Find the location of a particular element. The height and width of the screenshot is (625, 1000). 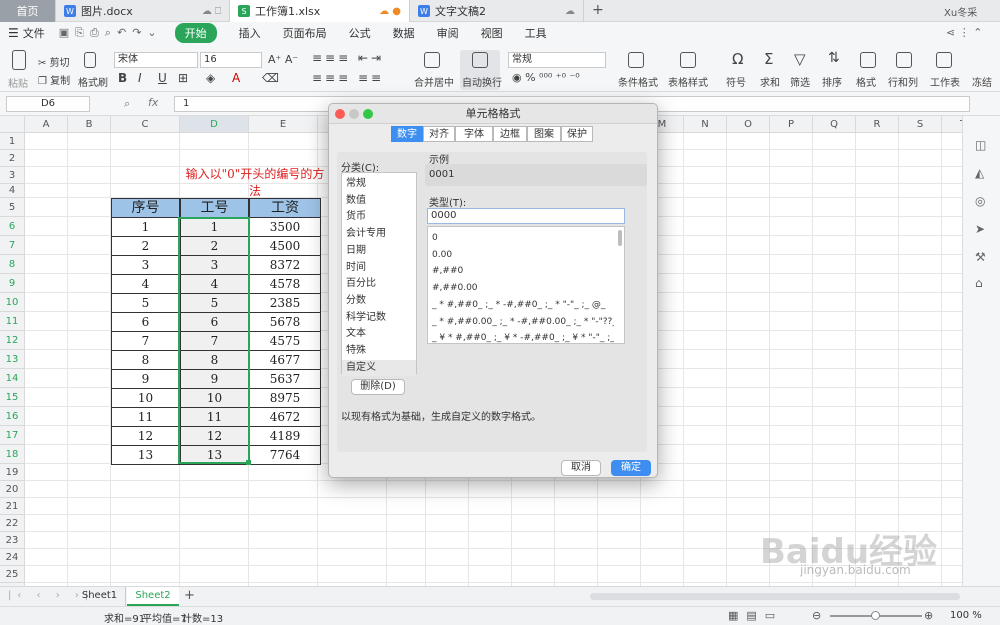

format-list-scrollbar is located at coordinates (620, 238).